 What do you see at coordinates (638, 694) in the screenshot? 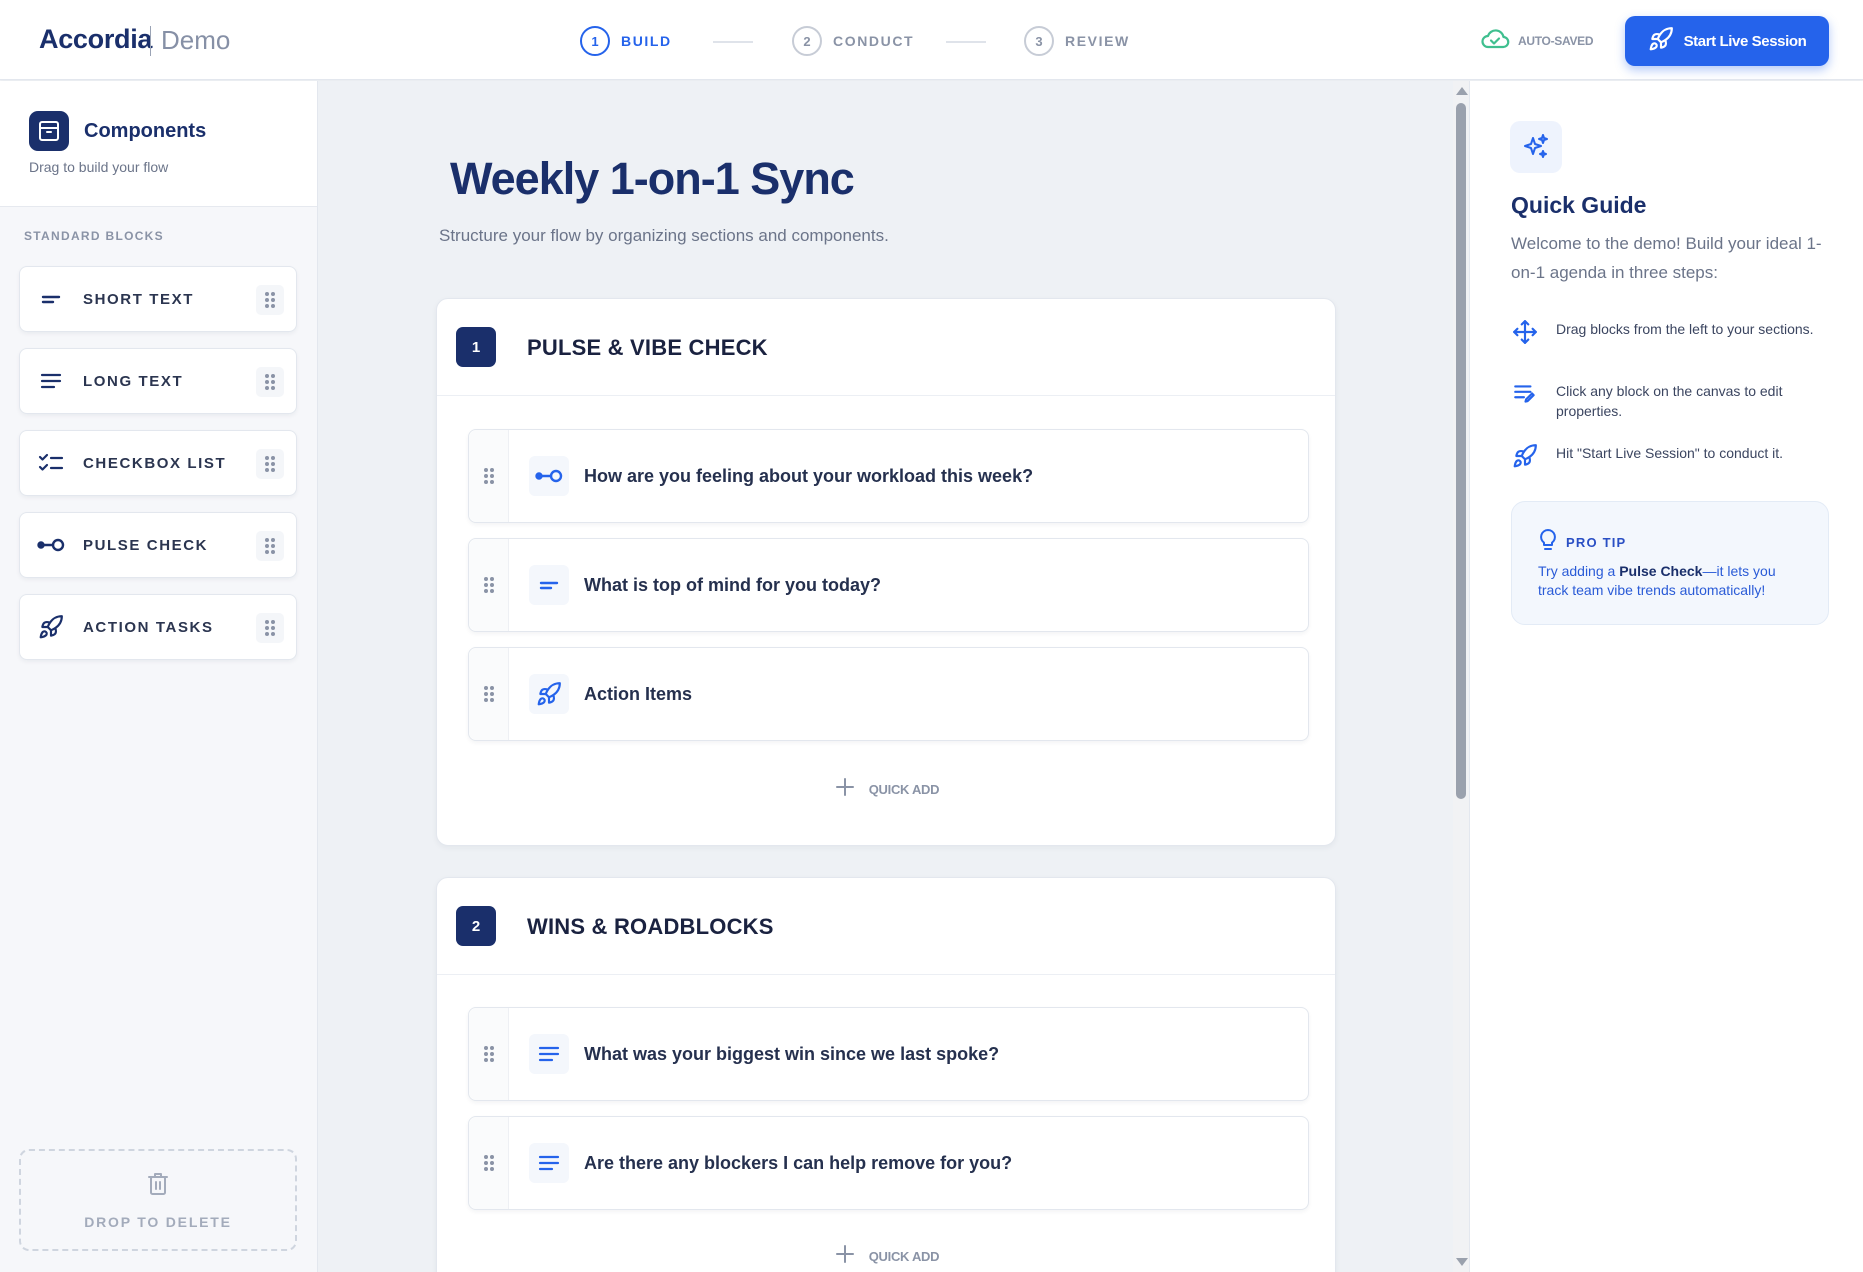
I see `block-question: Action Items` at bounding box center [638, 694].